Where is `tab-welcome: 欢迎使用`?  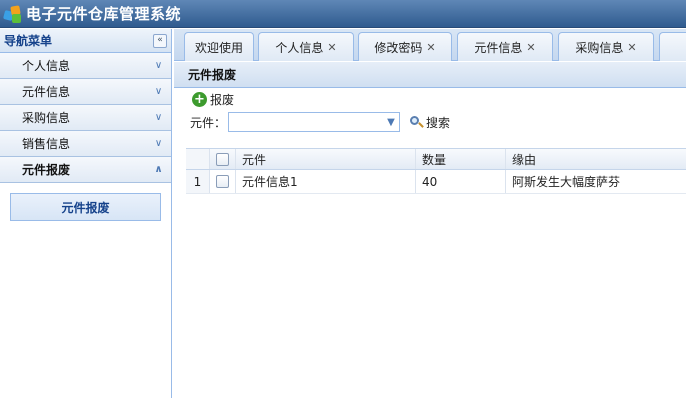
tab-welcome: 欢迎使用 is located at coordinates (219, 46).